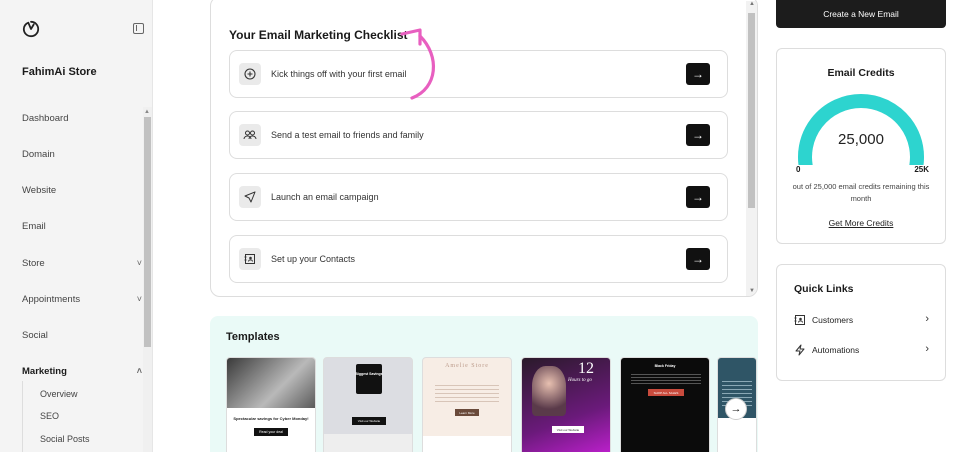 The height and width of the screenshot is (452, 980). I want to click on template-heading: Black Friday, so click(665, 366).